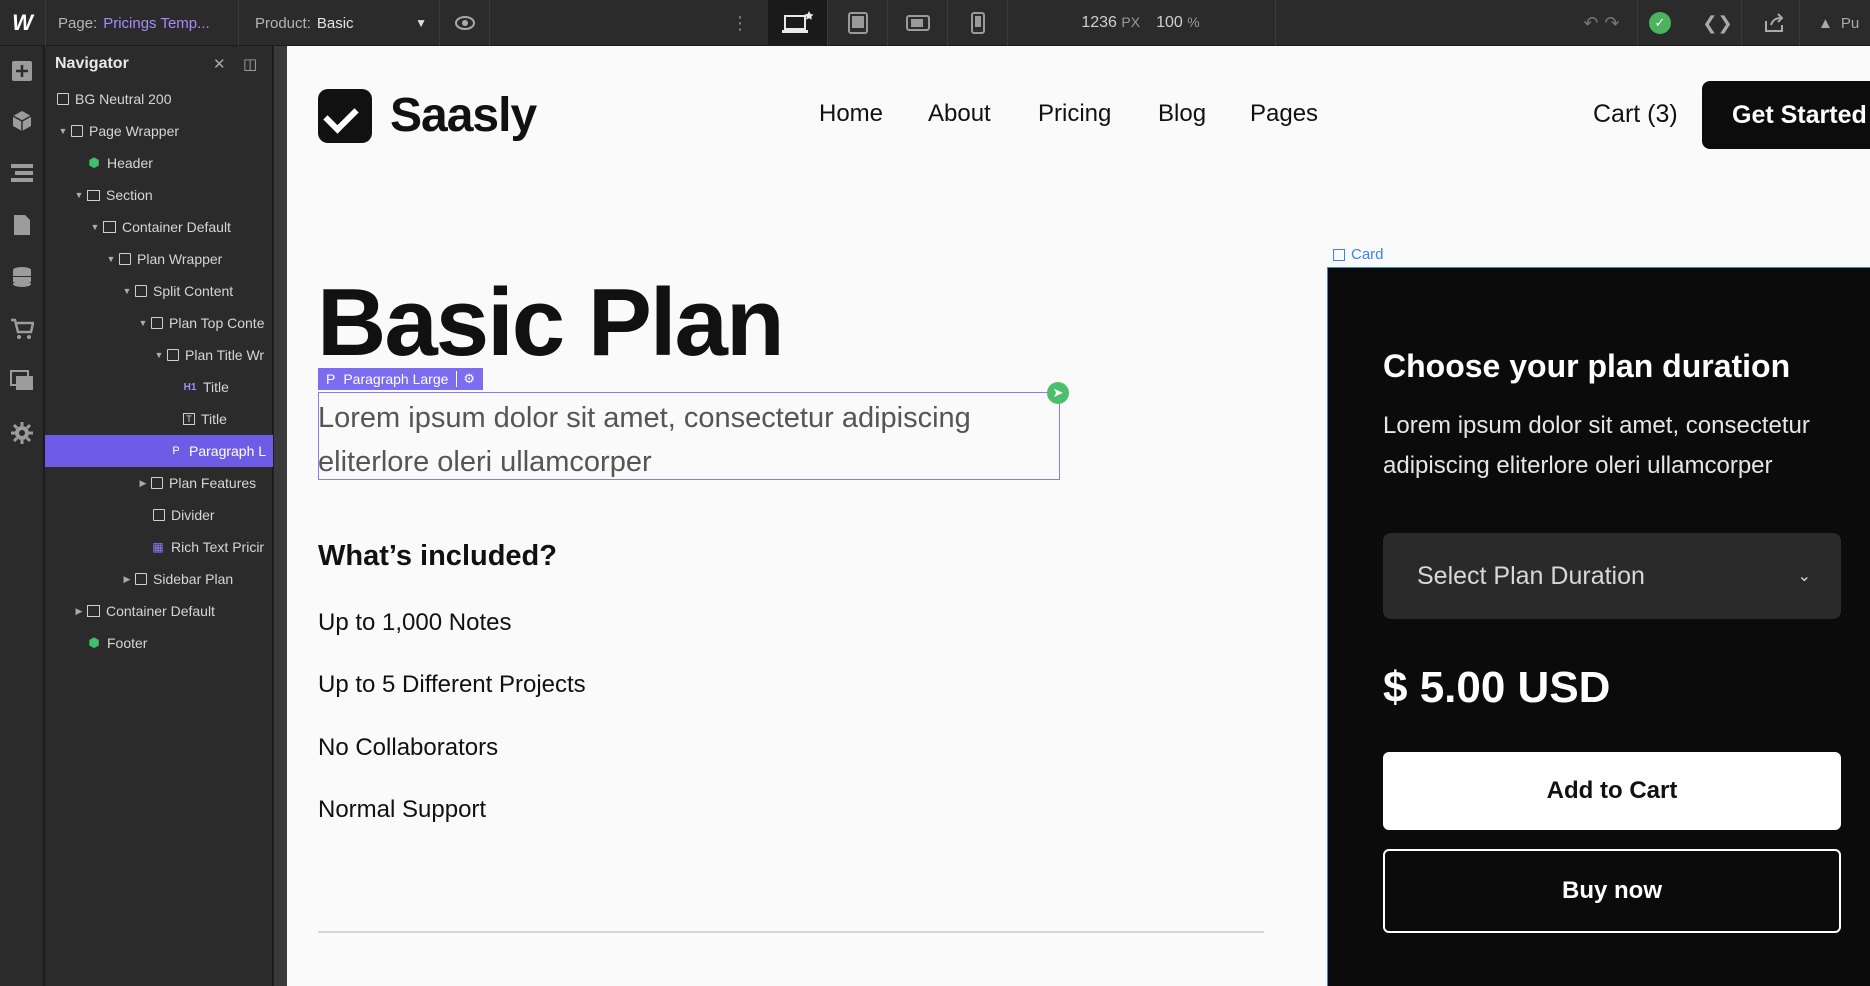 This screenshot has height=986, width=1870. I want to click on heading-h1-icon: H1, so click(190, 387).